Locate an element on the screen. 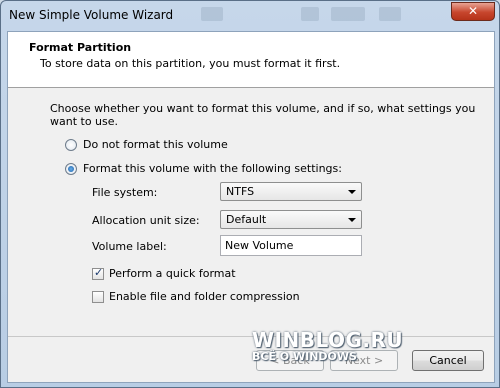  radio-do-not-format: Do not format this volume is located at coordinates (146, 144).